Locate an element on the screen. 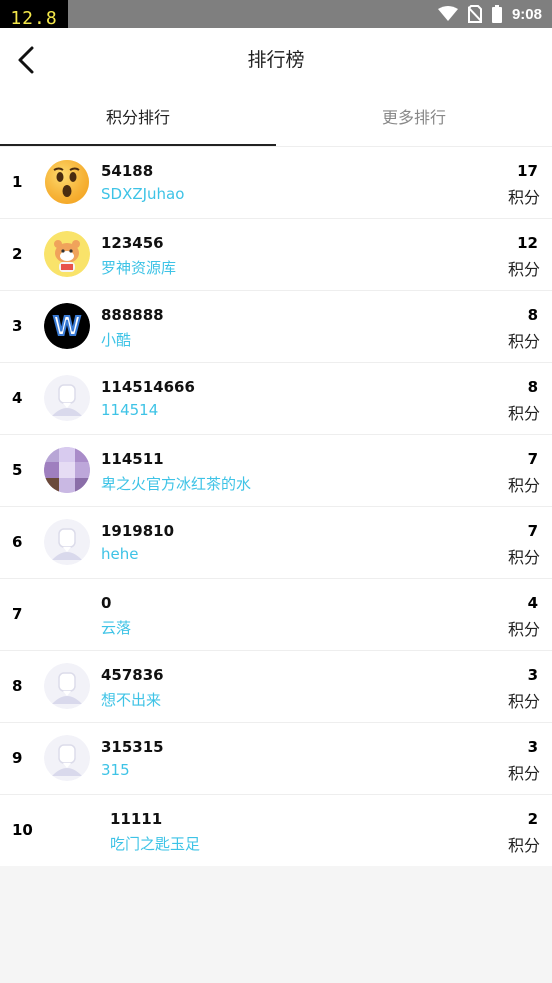 This screenshot has width=552, height=983. ranking-row: 5 114511 卑之火官方冰红茶的水 7 积分 is located at coordinates (276, 471).